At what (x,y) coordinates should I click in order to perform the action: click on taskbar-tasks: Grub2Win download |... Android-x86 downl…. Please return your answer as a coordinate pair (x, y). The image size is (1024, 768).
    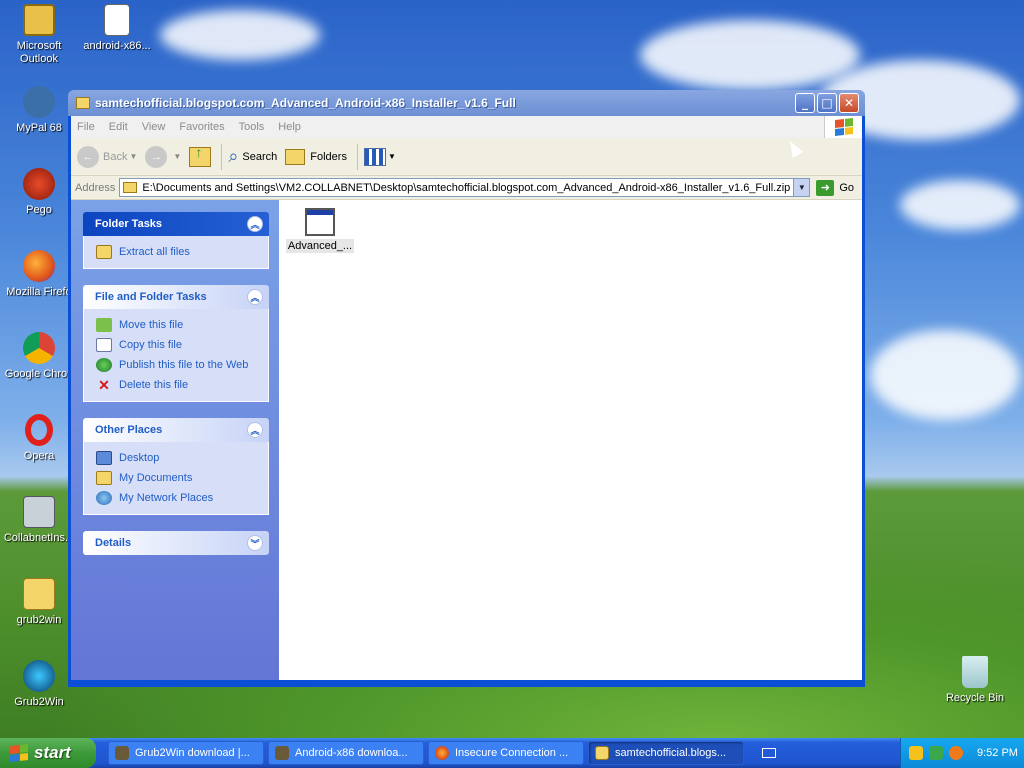
    Looking at the image, I should click on (428, 753).